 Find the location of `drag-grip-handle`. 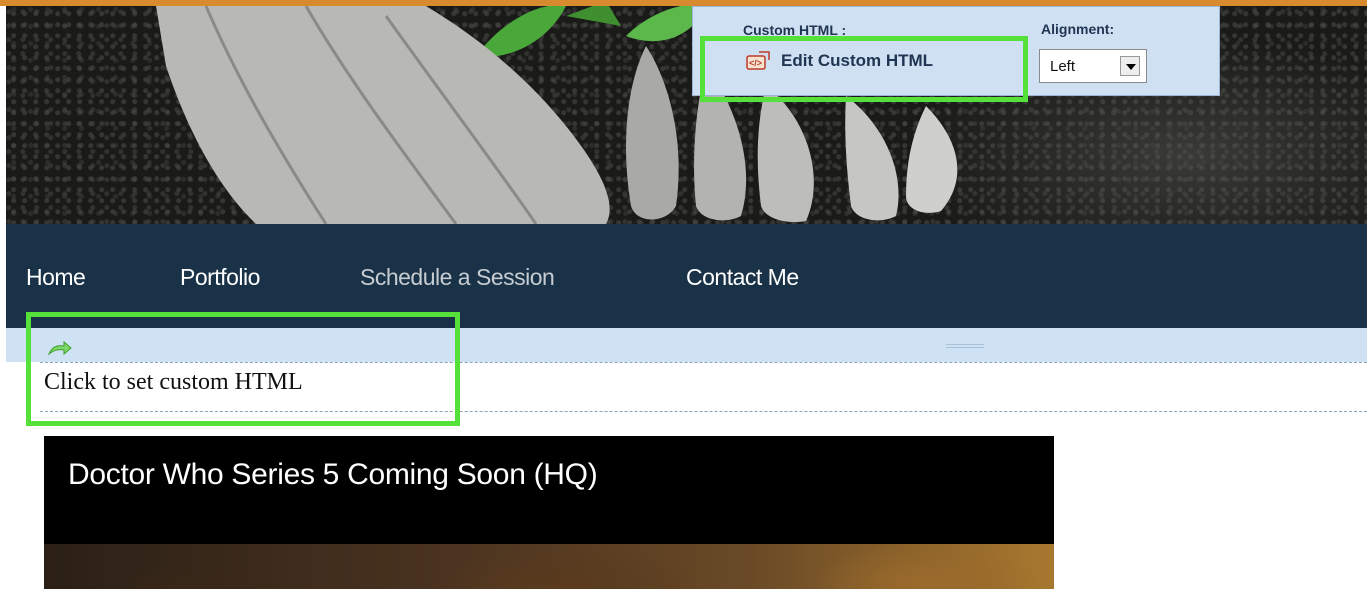

drag-grip-handle is located at coordinates (965, 346).